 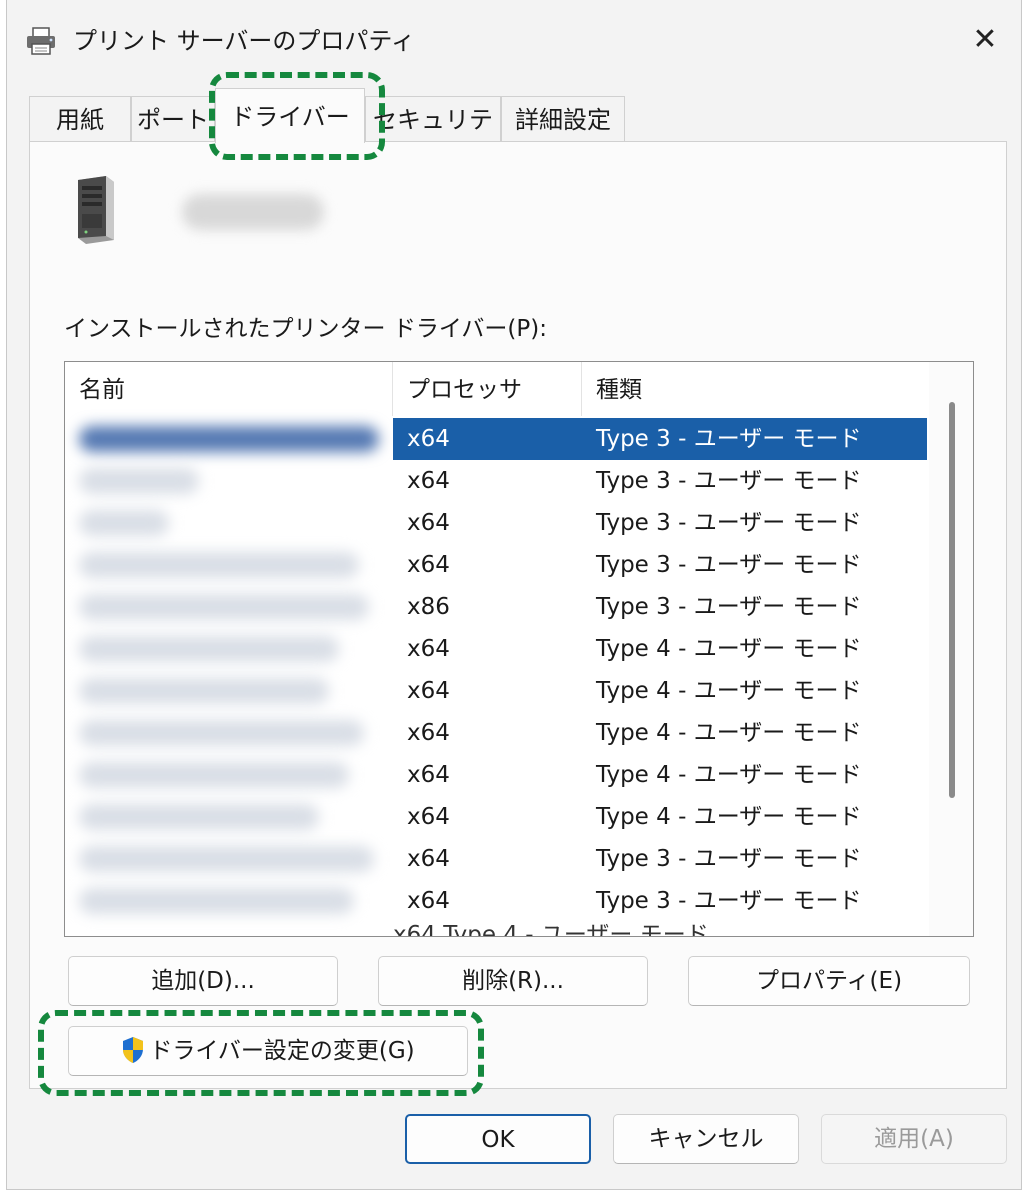 I want to click on list-scrollbar, so click(x=951, y=649).